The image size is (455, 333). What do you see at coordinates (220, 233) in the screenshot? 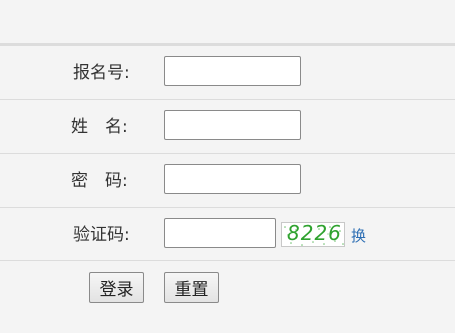
I see `captcha-input` at bounding box center [220, 233].